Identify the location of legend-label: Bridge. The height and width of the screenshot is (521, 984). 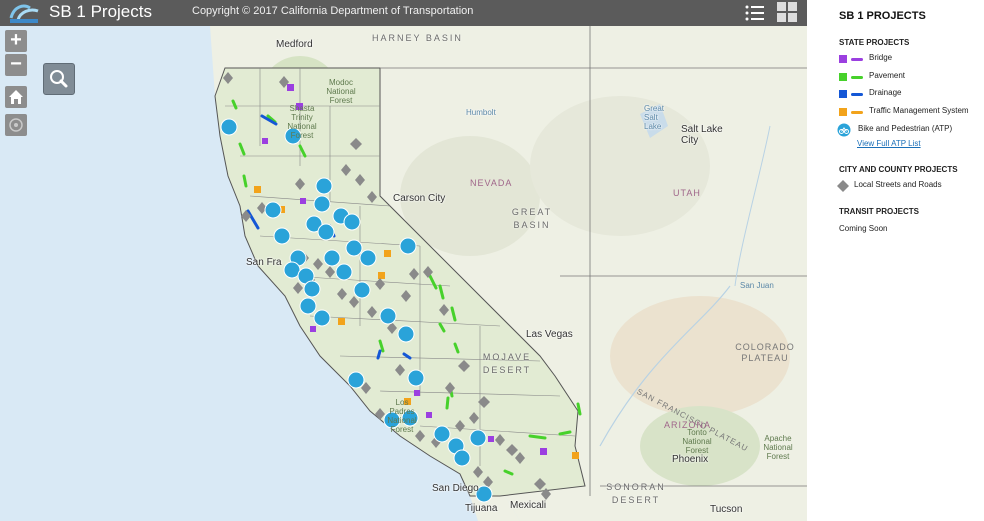
(881, 57).